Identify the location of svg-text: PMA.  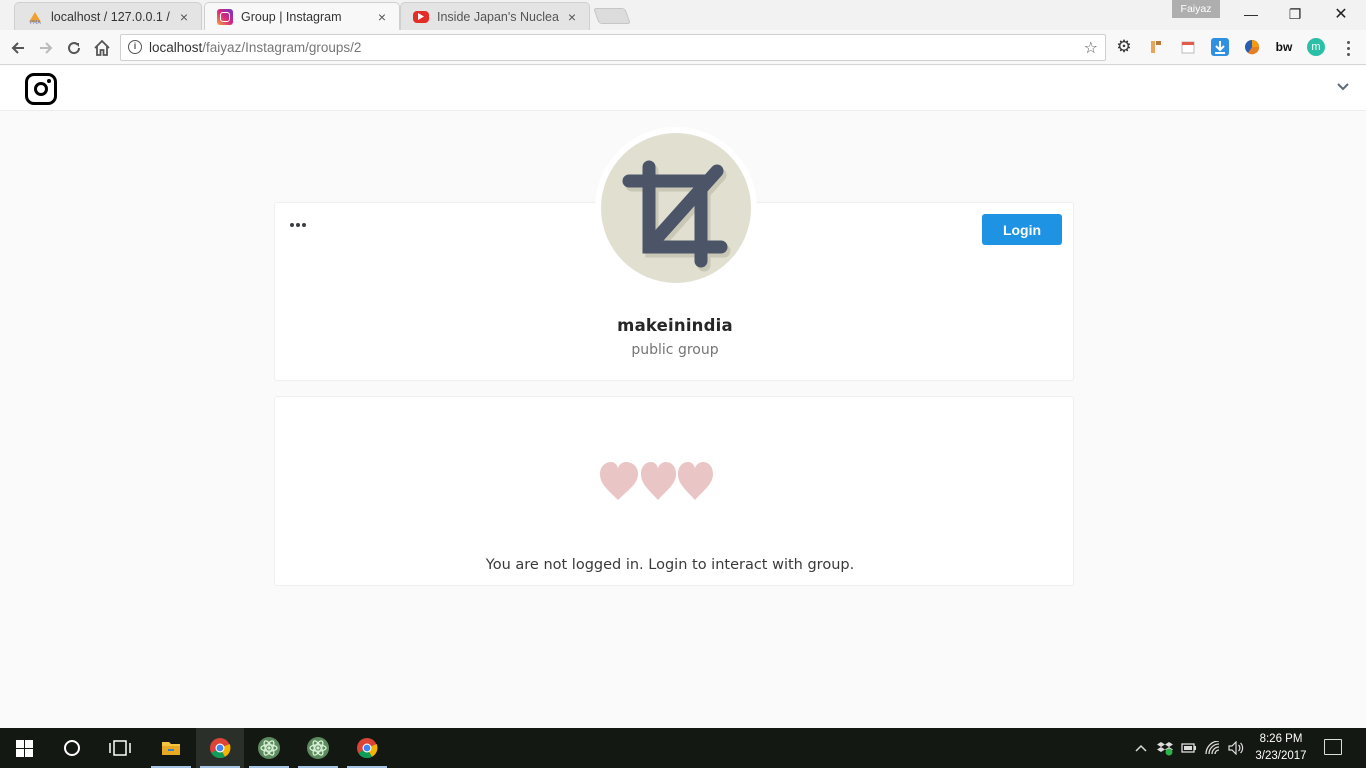
(35, 22).